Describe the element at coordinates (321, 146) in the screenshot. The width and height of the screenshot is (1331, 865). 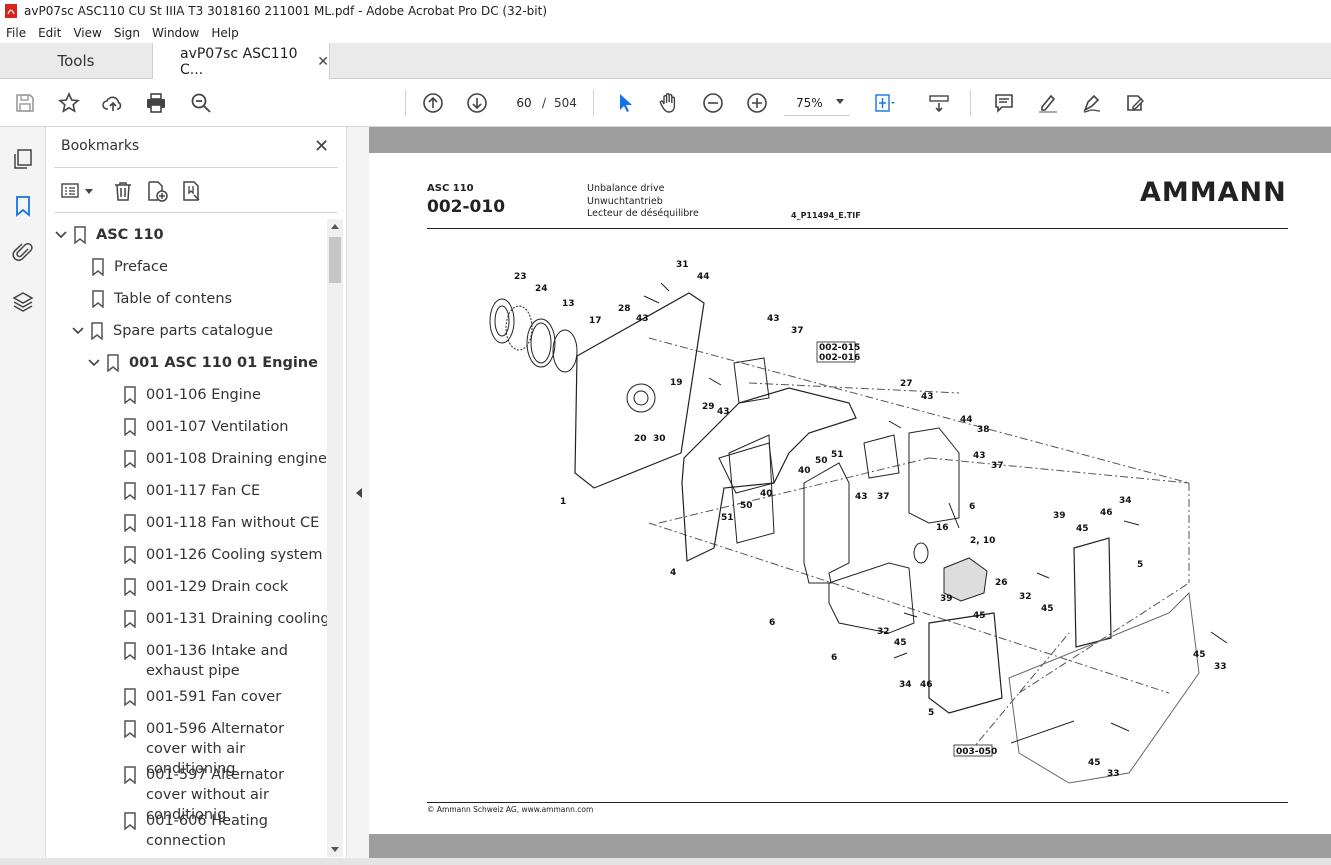
I see `close-panel-icon: ✕` at that location.